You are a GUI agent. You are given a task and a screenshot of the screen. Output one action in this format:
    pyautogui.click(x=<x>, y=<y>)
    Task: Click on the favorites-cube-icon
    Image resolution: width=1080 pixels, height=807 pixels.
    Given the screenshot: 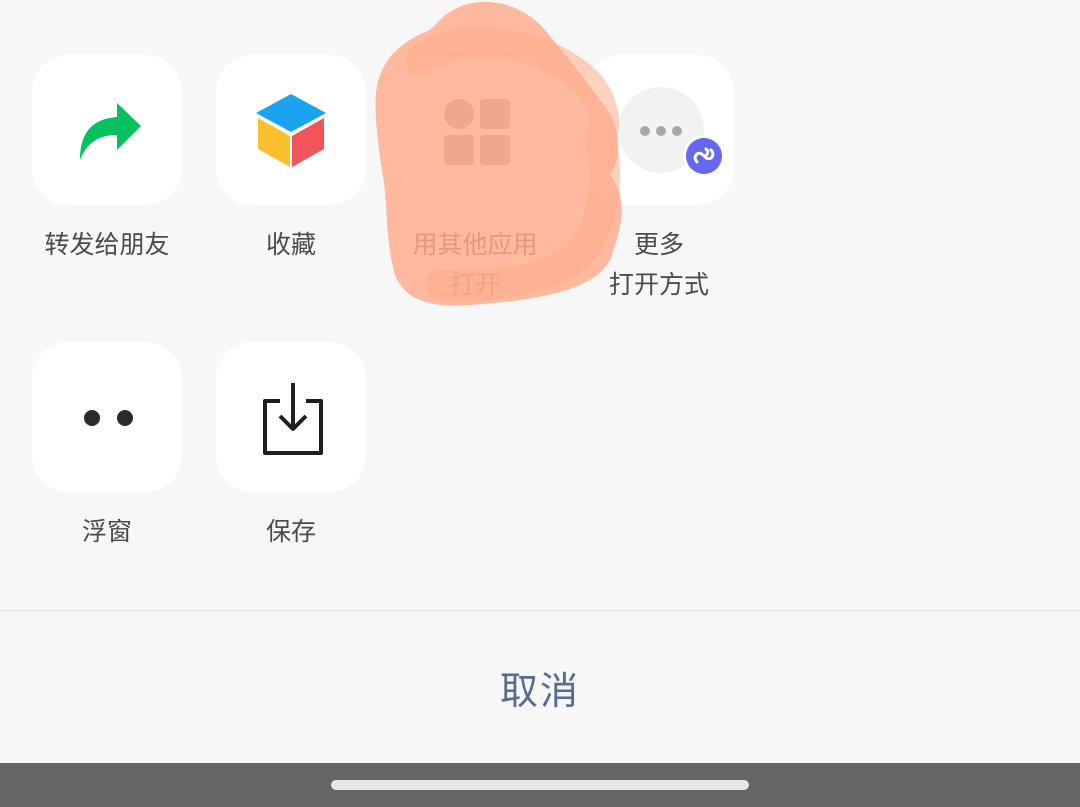 What is the action you would take?
    pyautogui.click(x=291, y=130)
    